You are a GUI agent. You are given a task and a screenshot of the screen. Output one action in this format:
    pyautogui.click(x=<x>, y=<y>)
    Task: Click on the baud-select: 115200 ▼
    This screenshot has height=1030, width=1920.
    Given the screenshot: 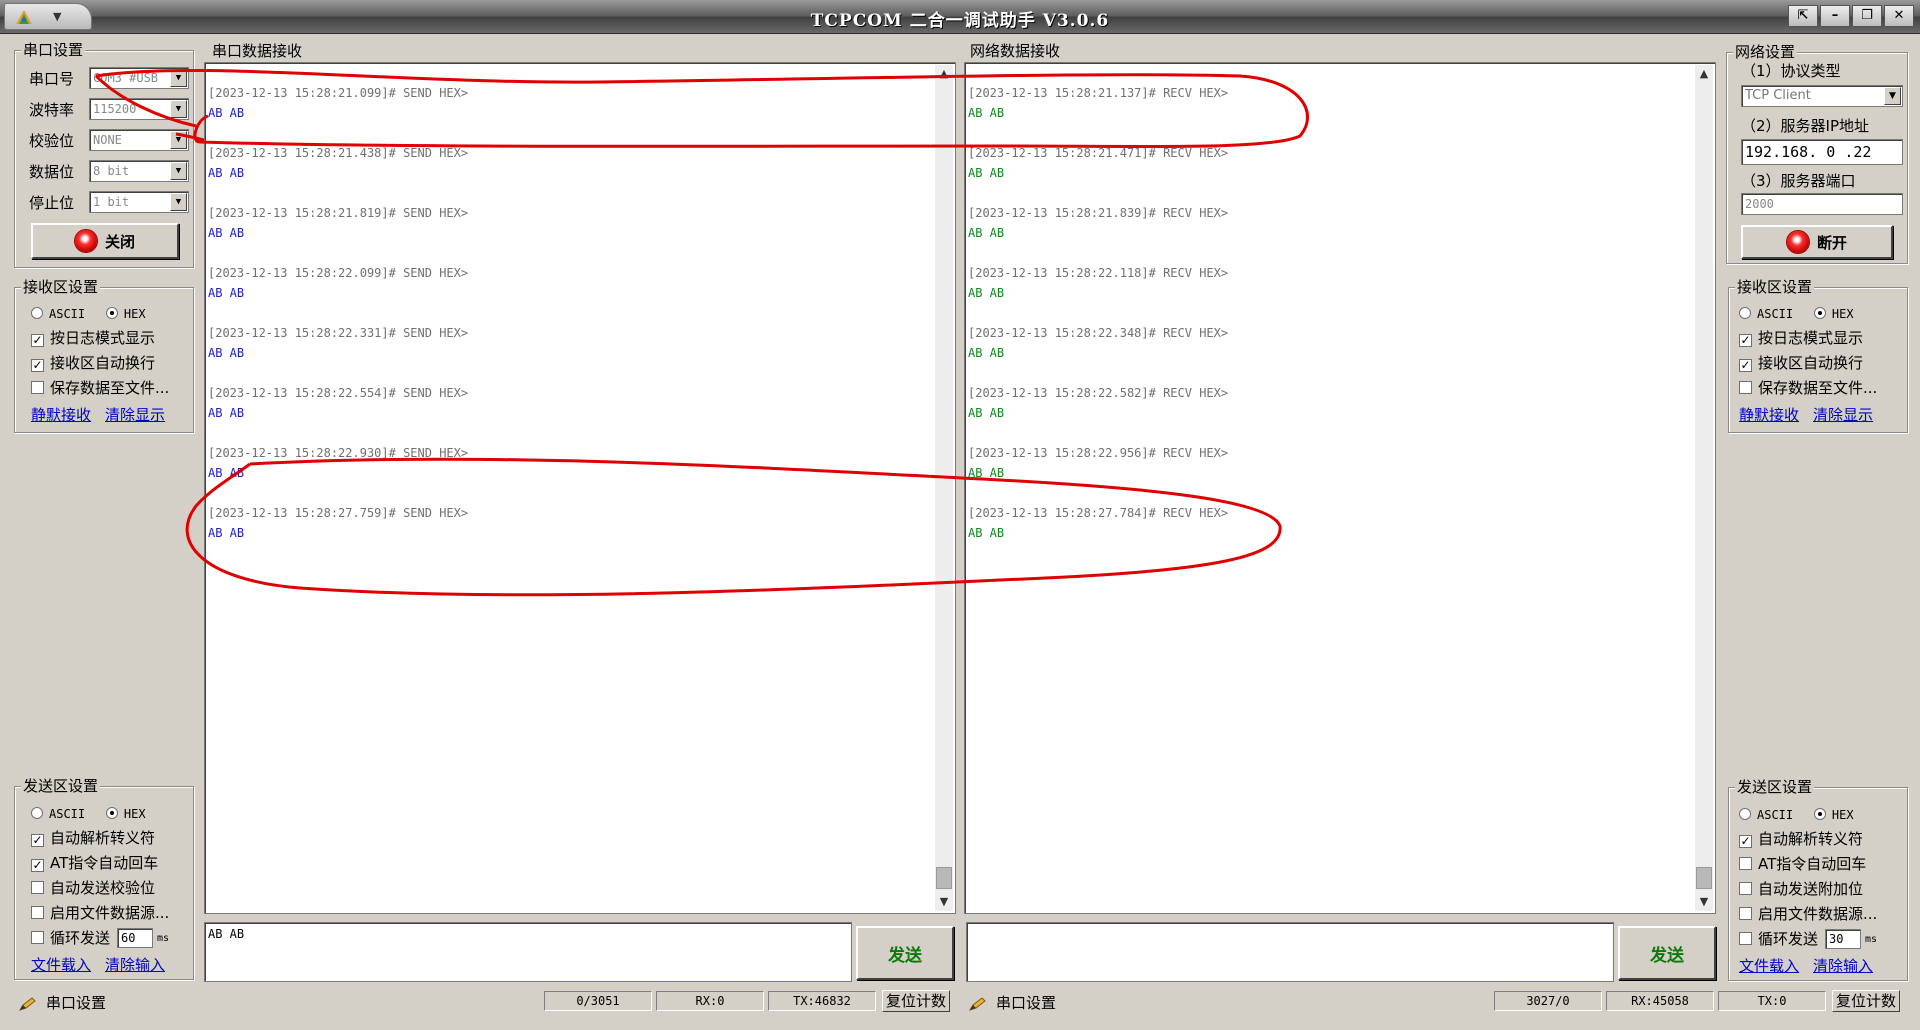 What is the action you would take?
    pyautogui.click(x=139, y=109)
    